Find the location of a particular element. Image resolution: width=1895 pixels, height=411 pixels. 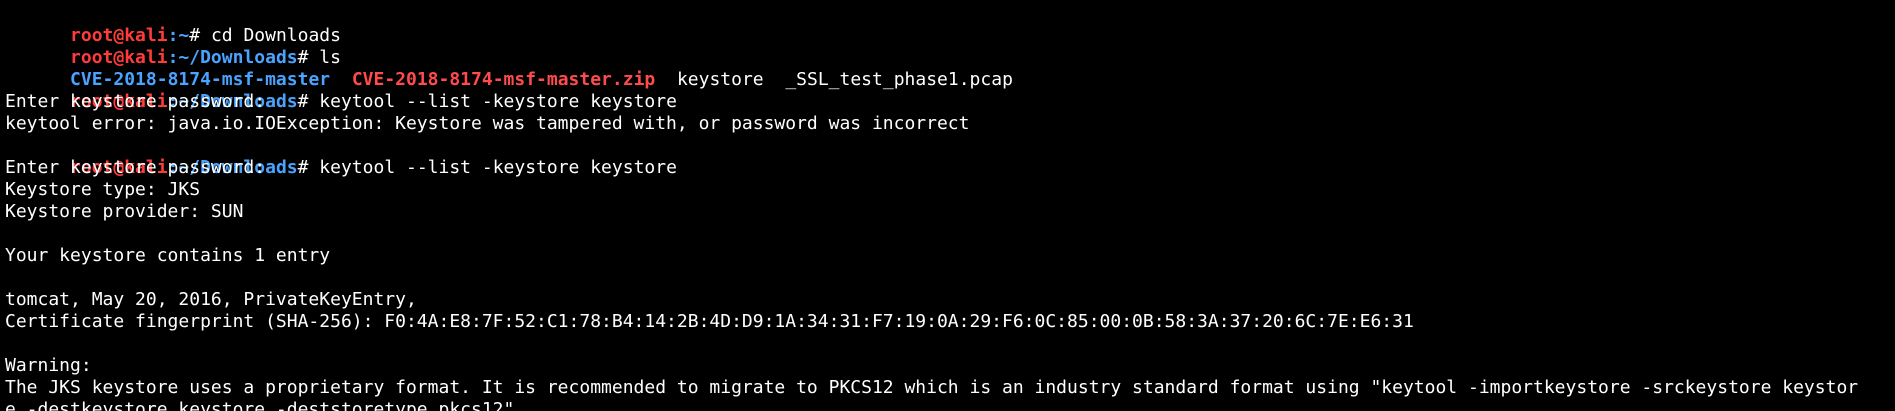

archive-entry: CVE-2018-8174-msf-master.zip is located at coordinates (503, 79).